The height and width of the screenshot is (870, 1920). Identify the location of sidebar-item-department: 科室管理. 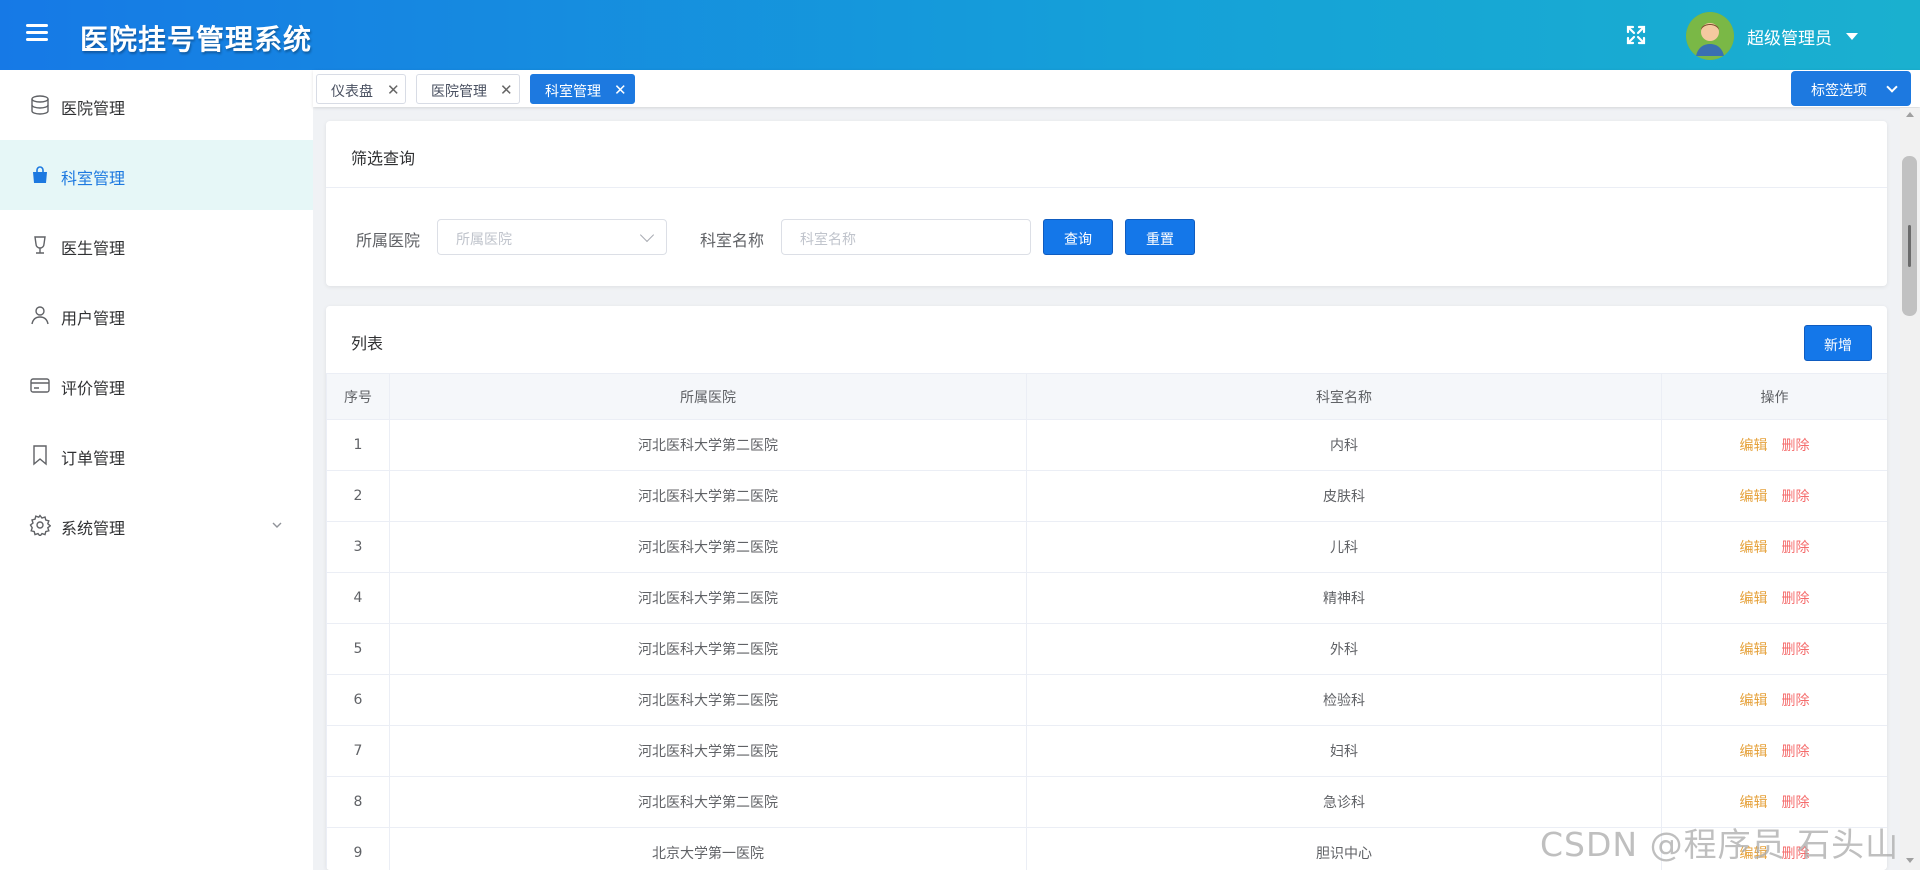
(156, 175).